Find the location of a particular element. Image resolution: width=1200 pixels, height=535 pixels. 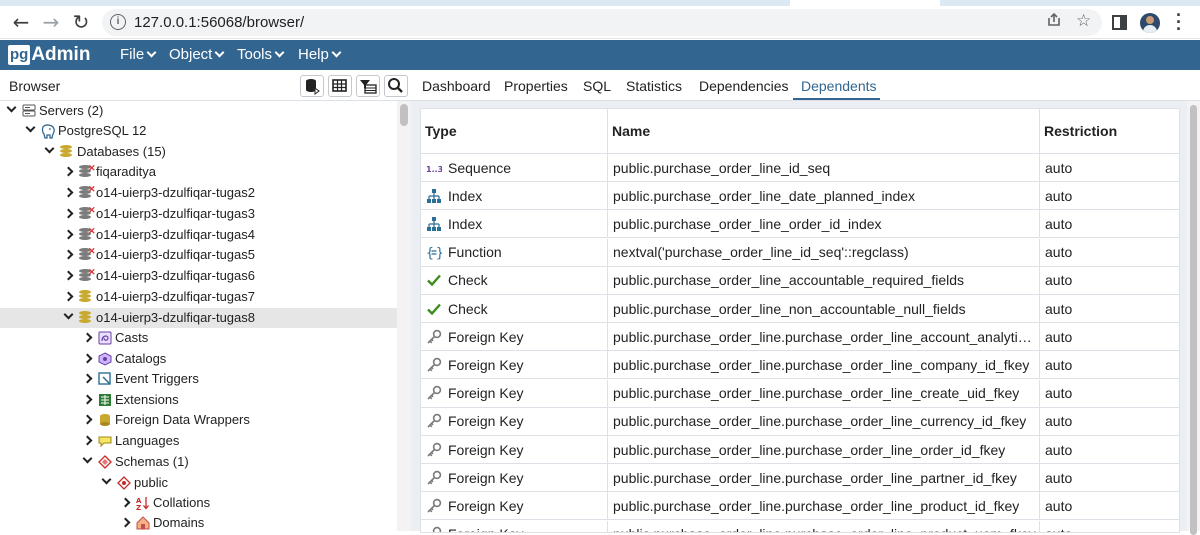

menu-file: File is located at coordinates (138, 54).